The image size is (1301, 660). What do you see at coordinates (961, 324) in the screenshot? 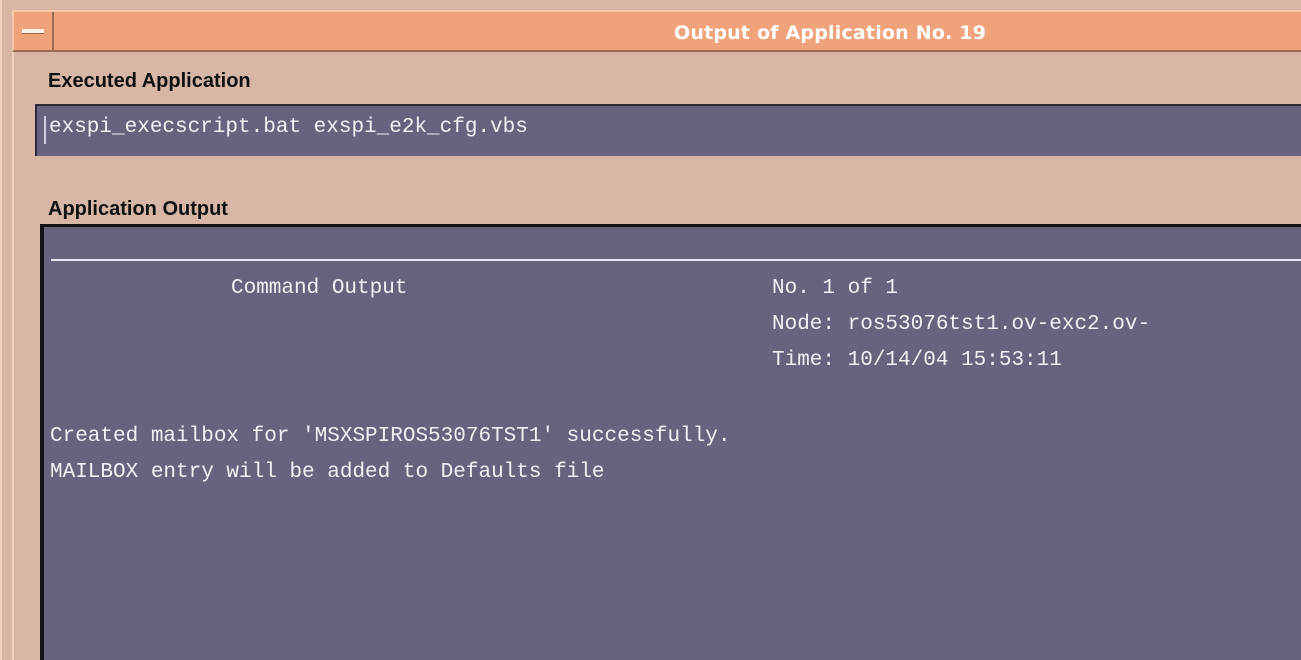
I see `output-node: Node: ros53076tst1.ov-exc2.ov-` at bounding box center [961, 324].